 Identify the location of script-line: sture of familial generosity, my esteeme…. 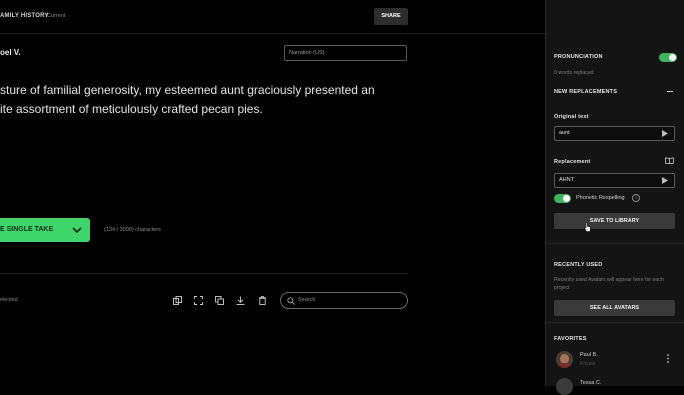
(187, 90).